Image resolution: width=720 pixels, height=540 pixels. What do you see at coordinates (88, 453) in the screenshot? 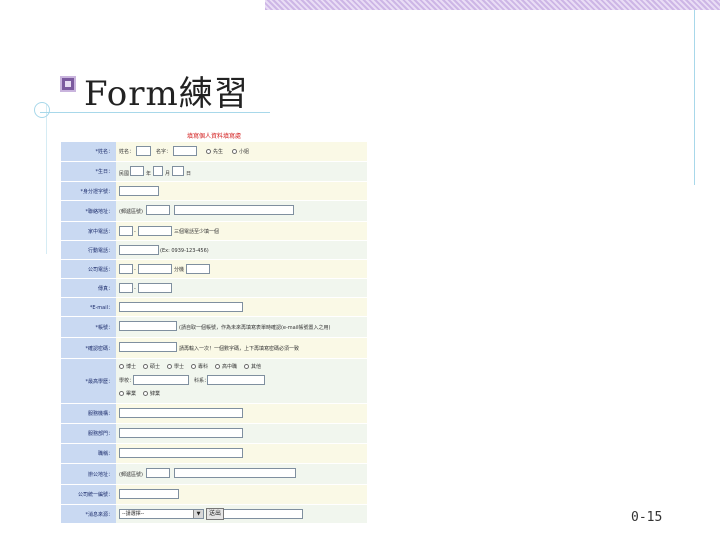
I see `label-job-title: 職稱：` at bounding box center [88, 453].